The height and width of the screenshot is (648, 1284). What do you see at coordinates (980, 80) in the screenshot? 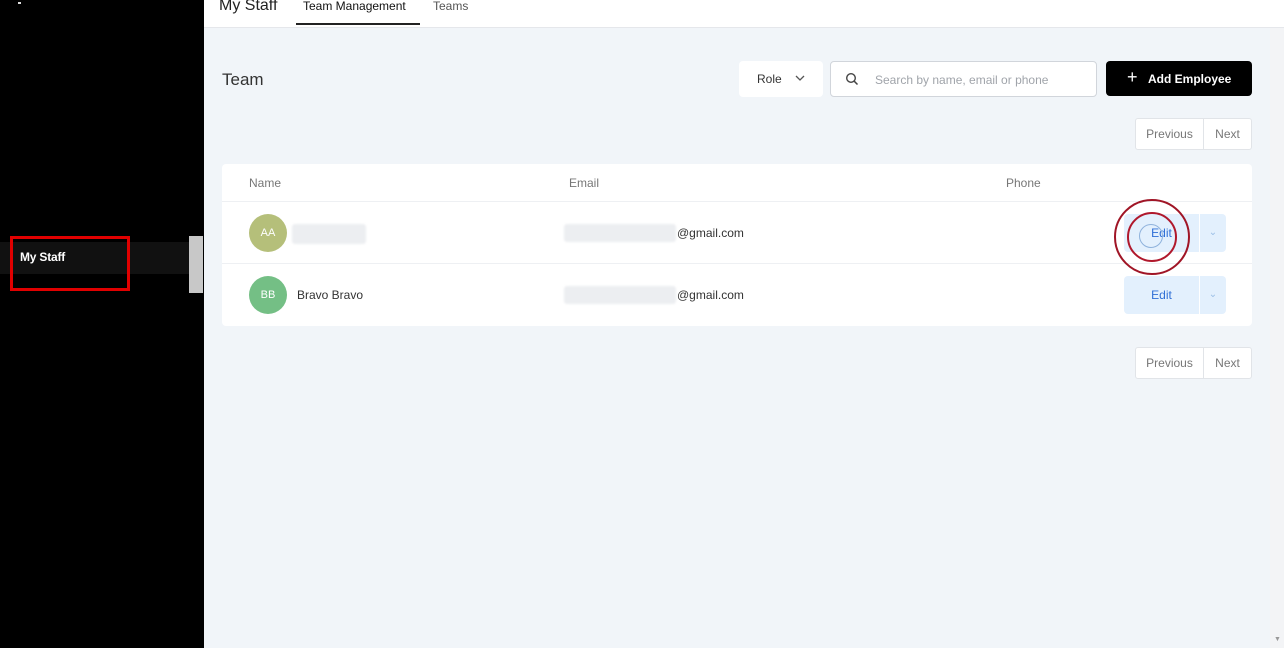
I see `search-input` at bounding box center [980, 80].